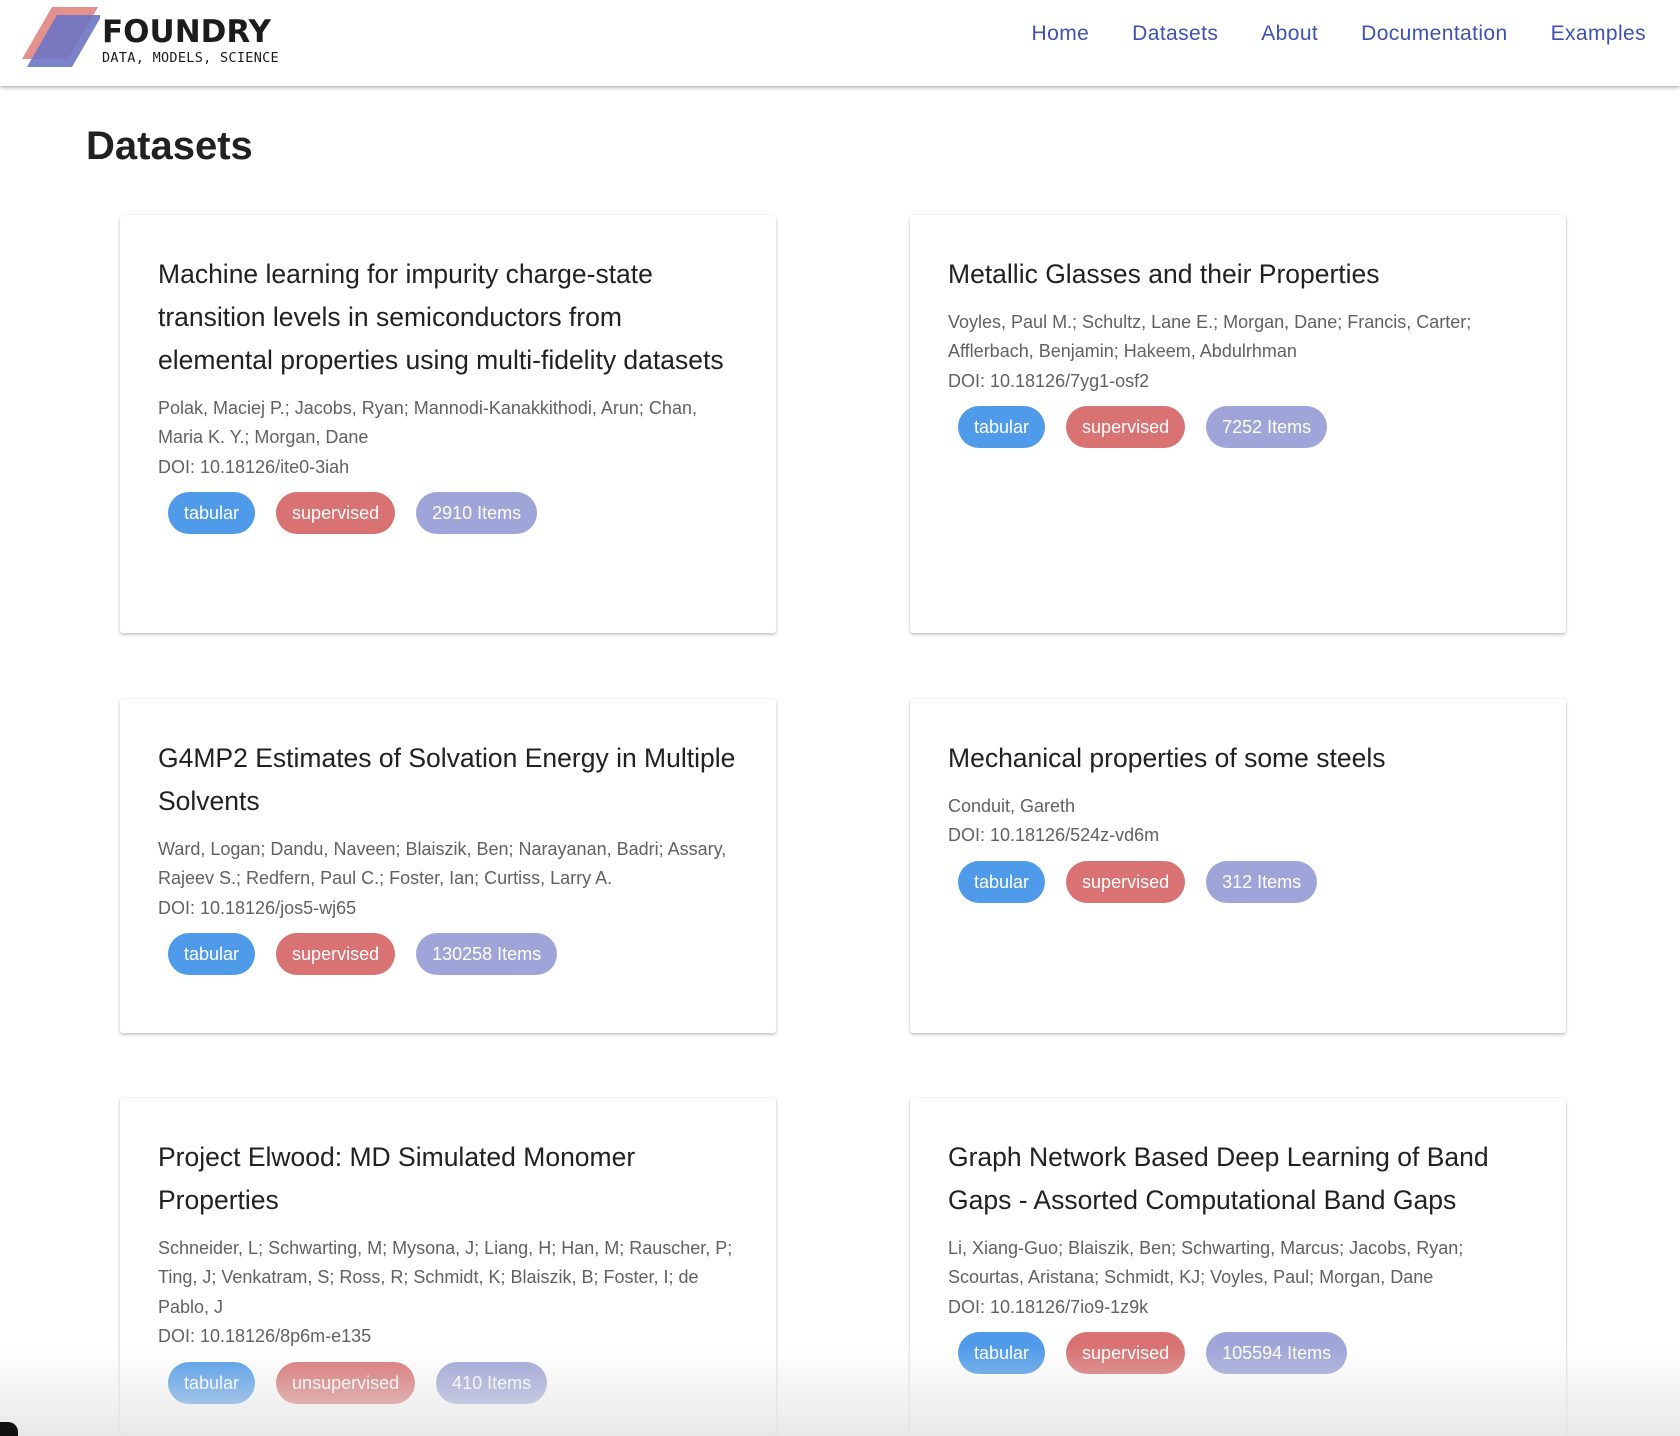 This screenshot has height=1436, width=1680. What do you see at coordinates (1277, 1353) in the screenshot?
I see `item-count-chip: 105594 Items` at bounding box center [1277, 1353].